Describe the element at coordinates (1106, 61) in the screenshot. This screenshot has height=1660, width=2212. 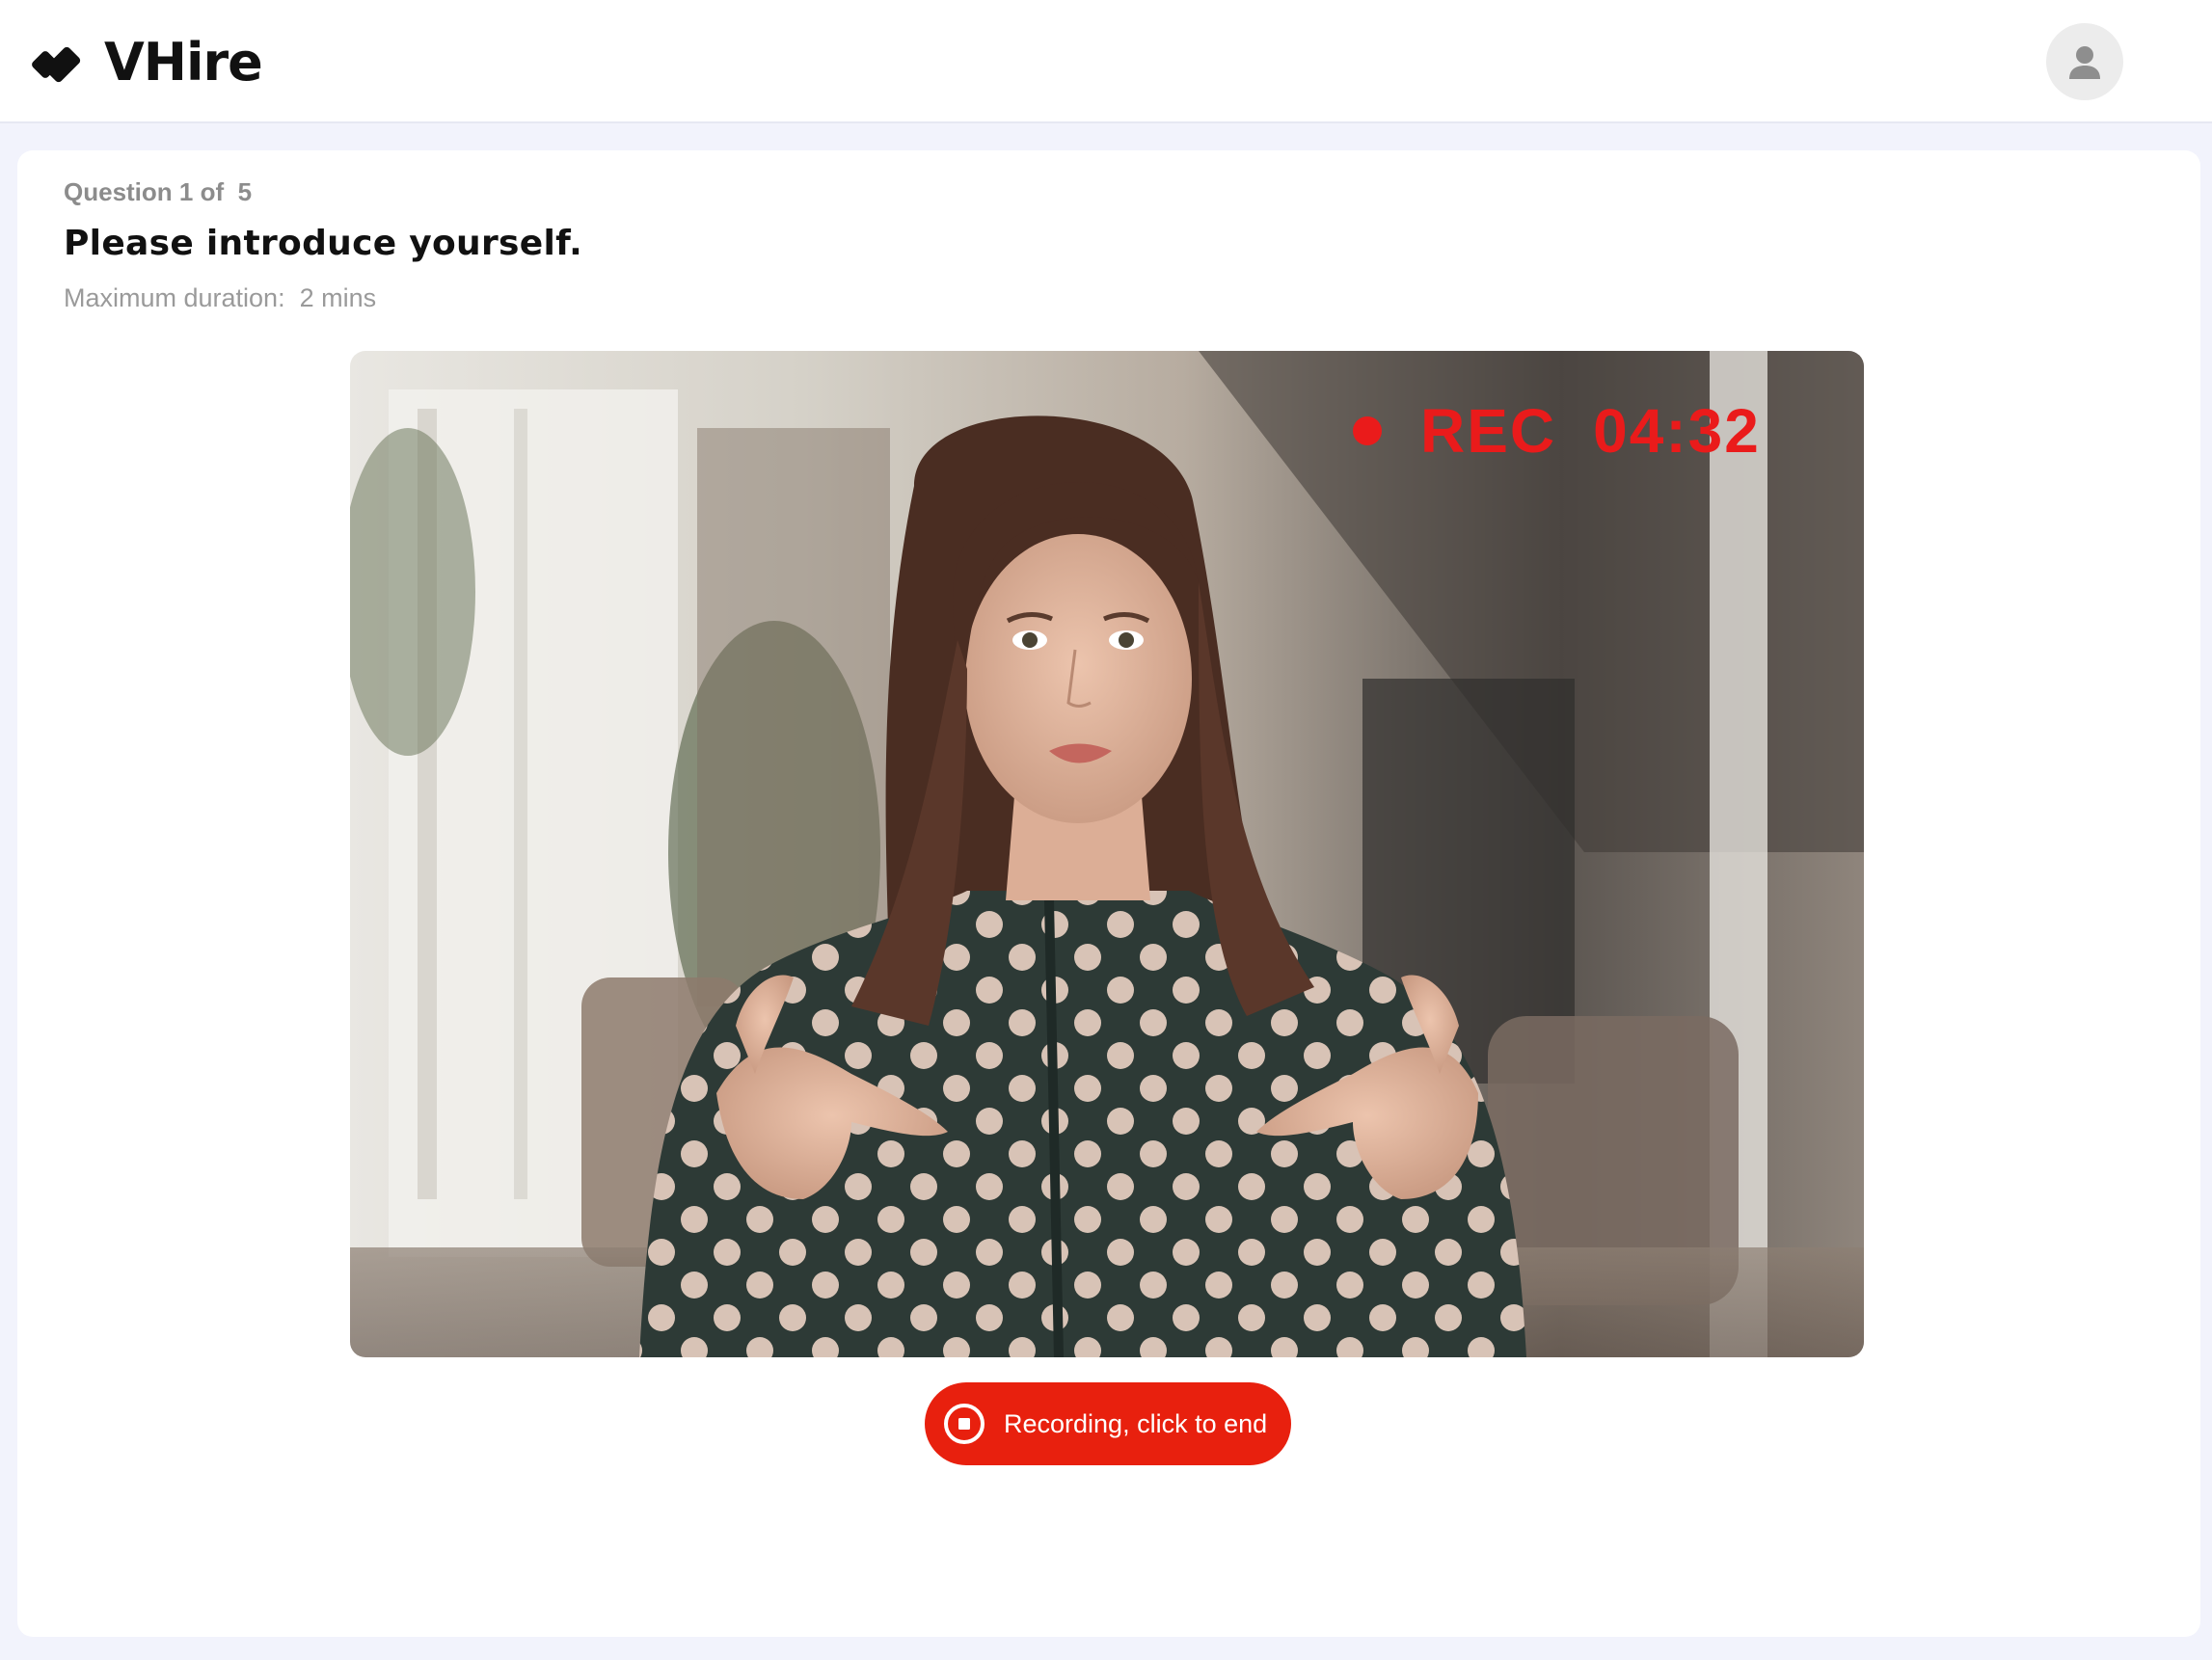
I see `top-bar: VHire` at that location.